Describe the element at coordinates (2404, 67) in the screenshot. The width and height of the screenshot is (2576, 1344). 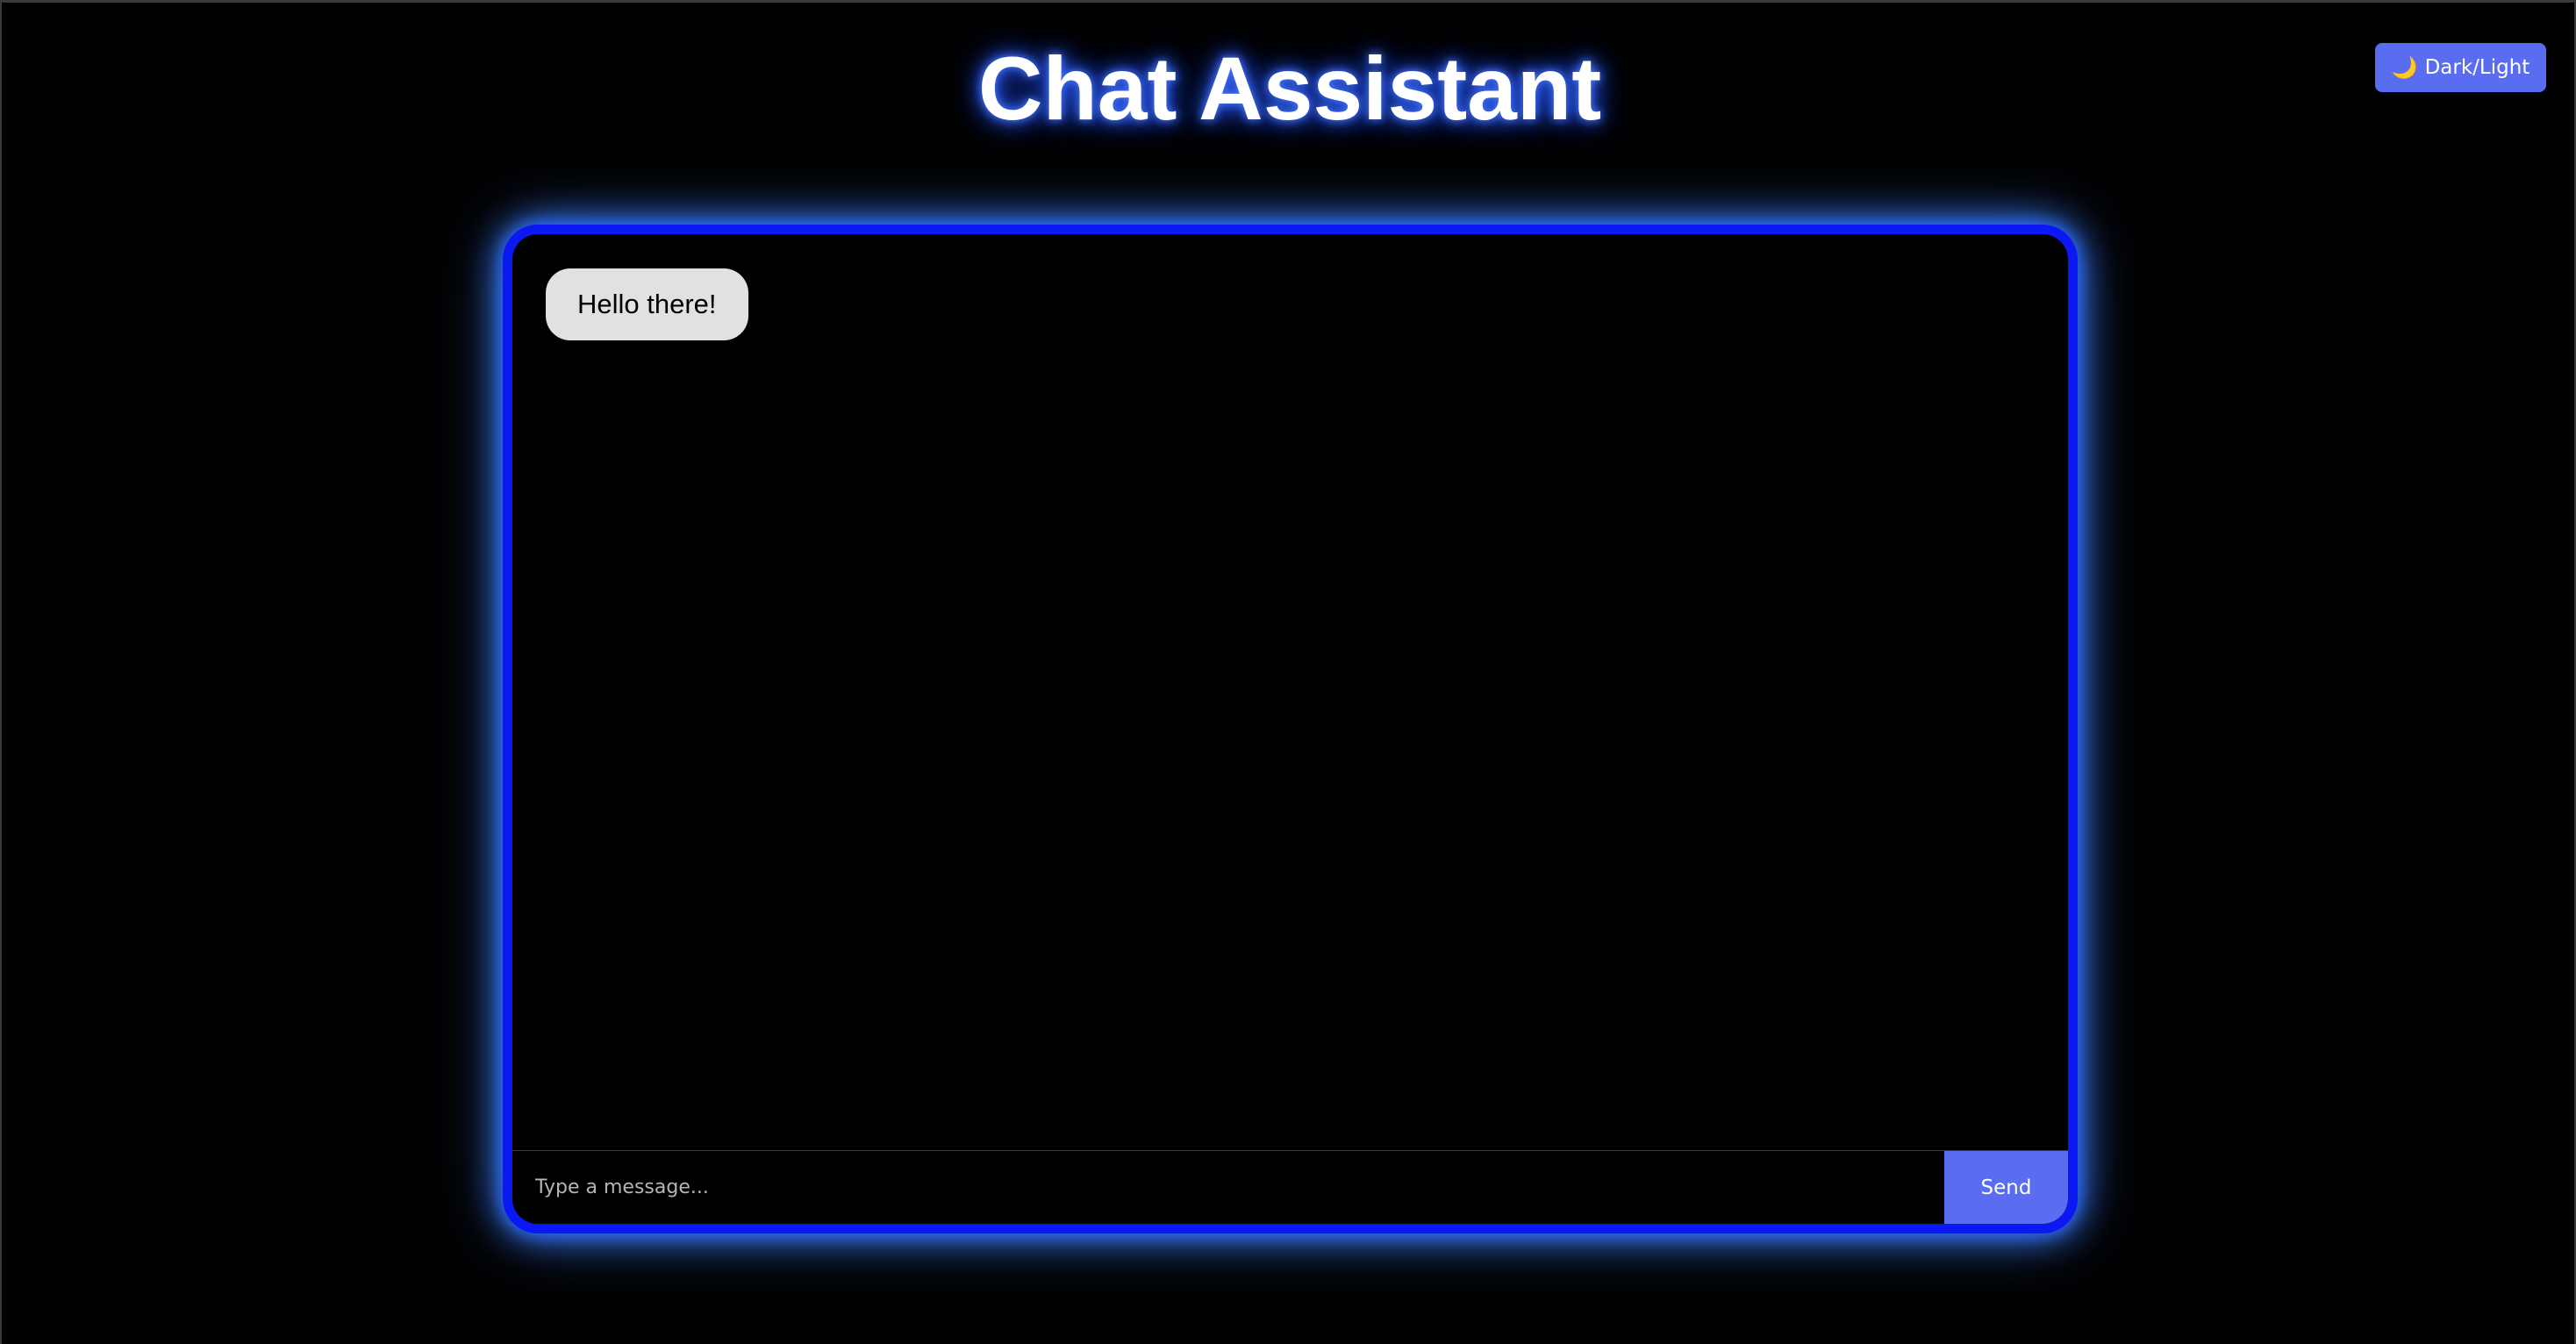
I see `moon-icon: 🌙` at that location.